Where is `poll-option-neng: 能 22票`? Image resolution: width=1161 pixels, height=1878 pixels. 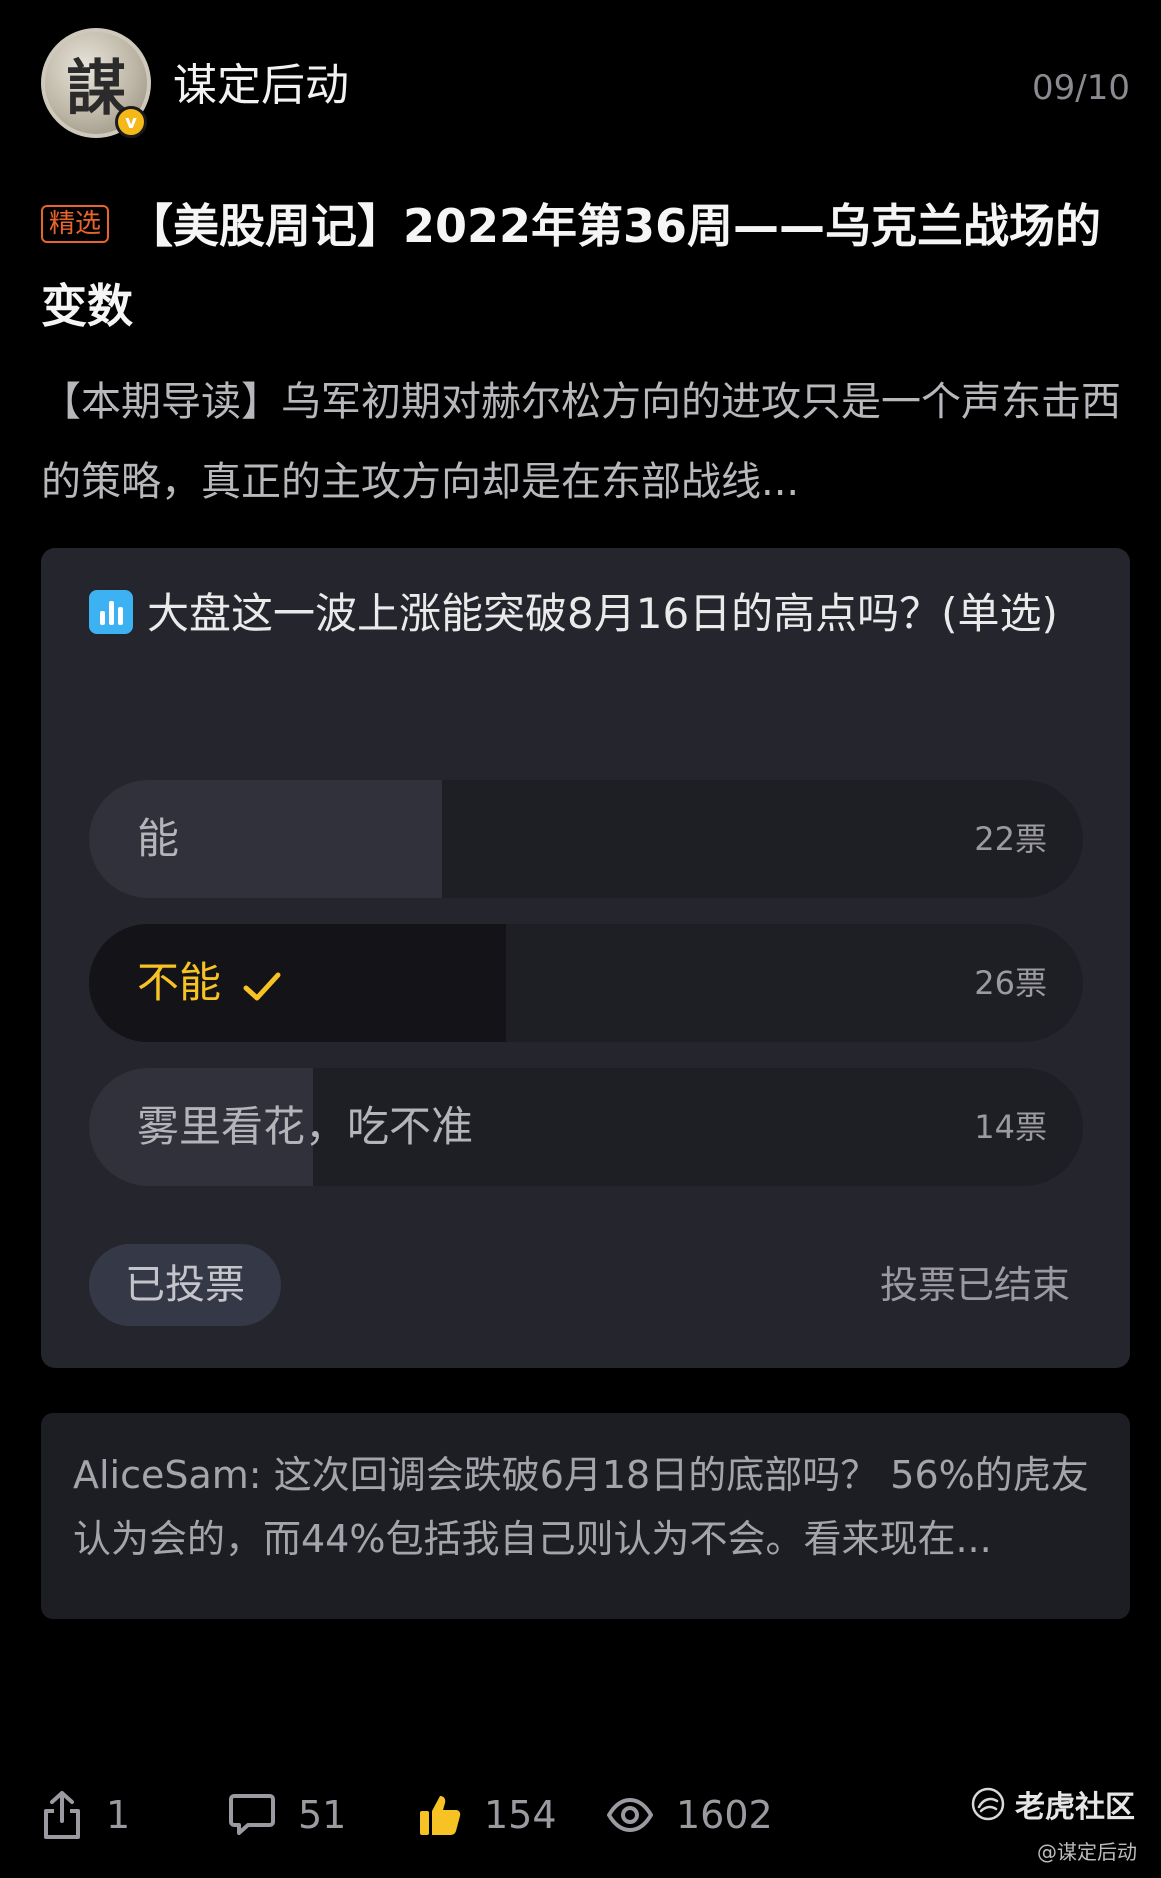
poll-option-neng: 能 22票 is located at coordinates (586, 839).